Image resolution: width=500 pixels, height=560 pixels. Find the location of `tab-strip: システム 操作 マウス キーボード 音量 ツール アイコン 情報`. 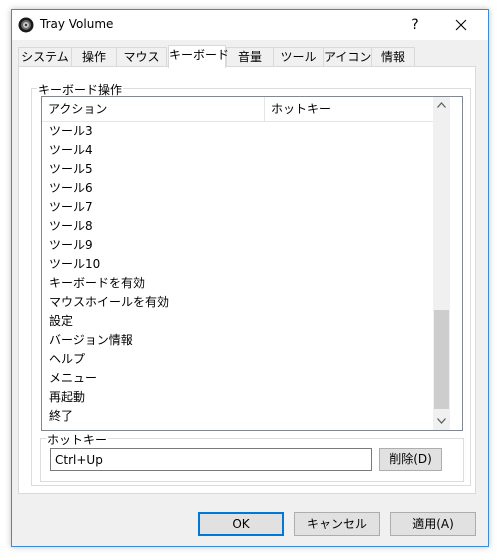

tab-strip: システム 操作 マウス キーボード 音量 ツール アイコン 情報 is located at coordinates (248, 56).